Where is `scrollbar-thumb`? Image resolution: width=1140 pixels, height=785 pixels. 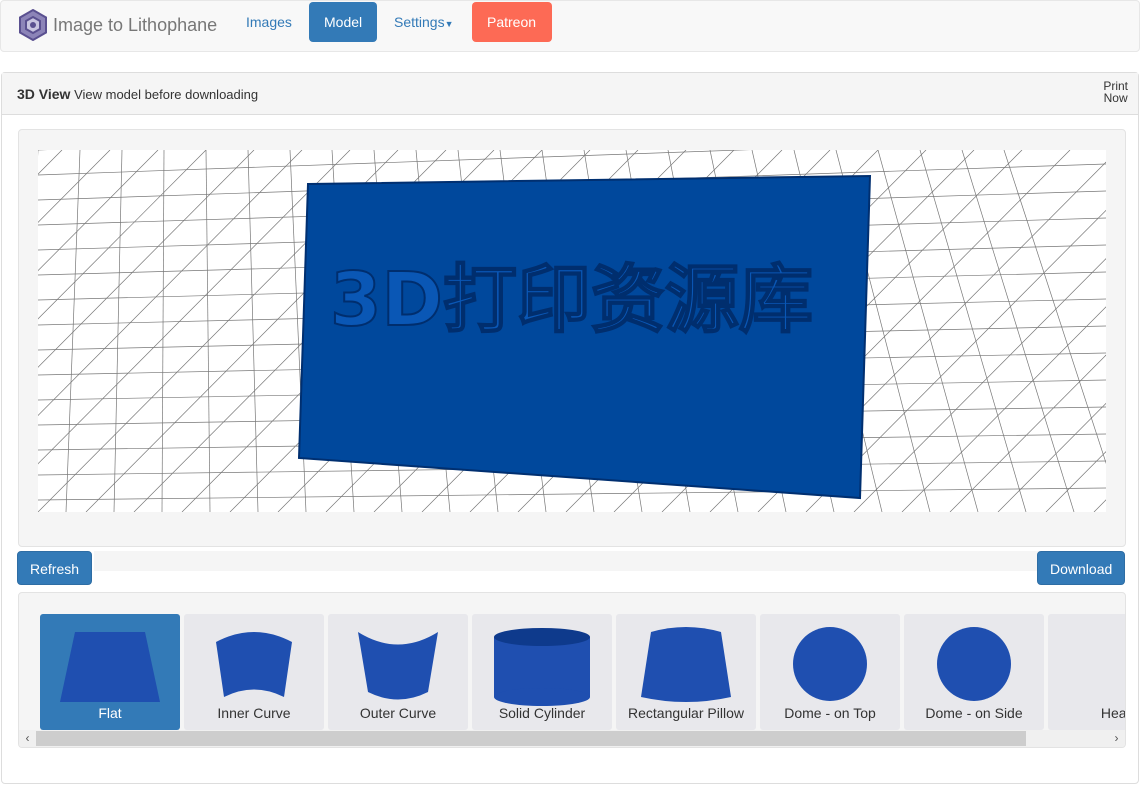 scrollbar-thumb is located at coordinates (531, 738).